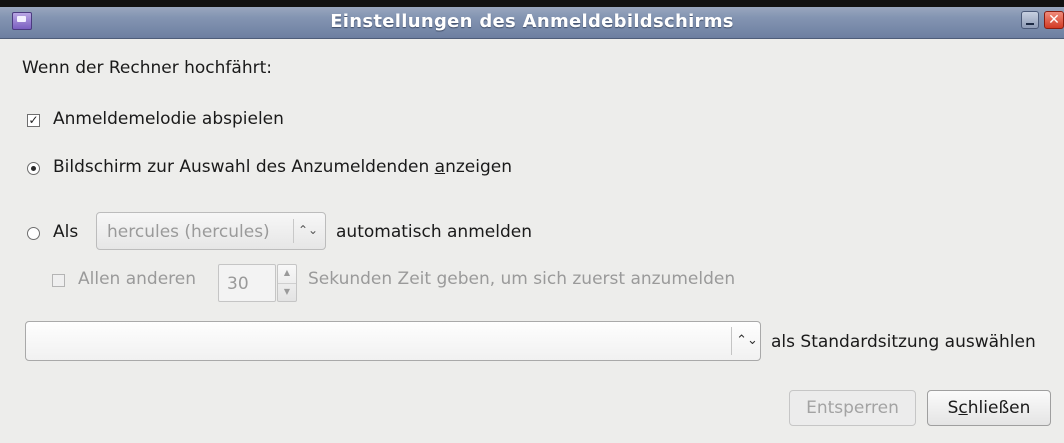 The height and width of the screenshot is (443, 1064). I want to click on chooser-radio, so click(33, 168).